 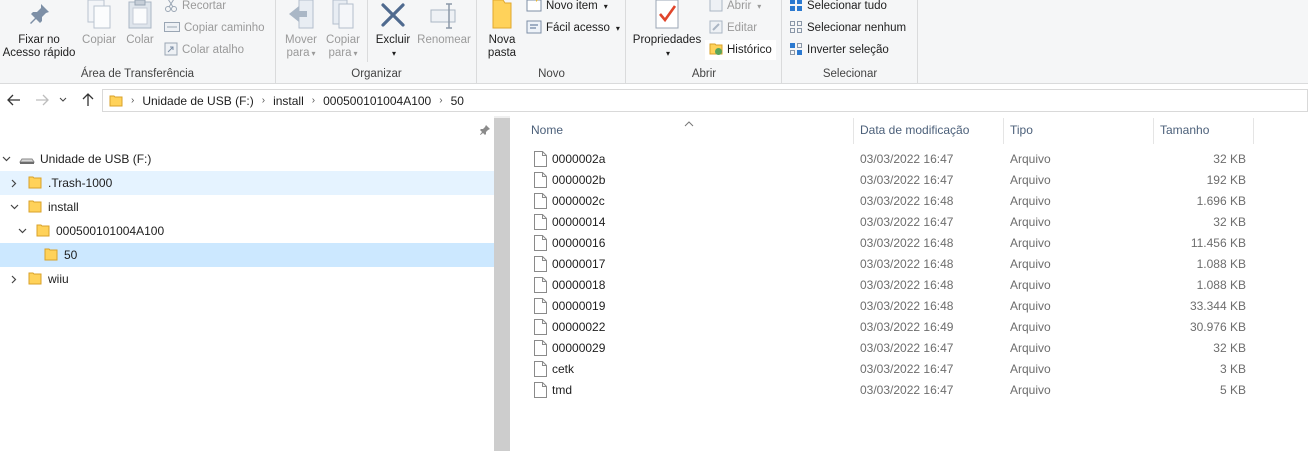 I want to click on file-name: 00000029, so click(x=579, y=348).